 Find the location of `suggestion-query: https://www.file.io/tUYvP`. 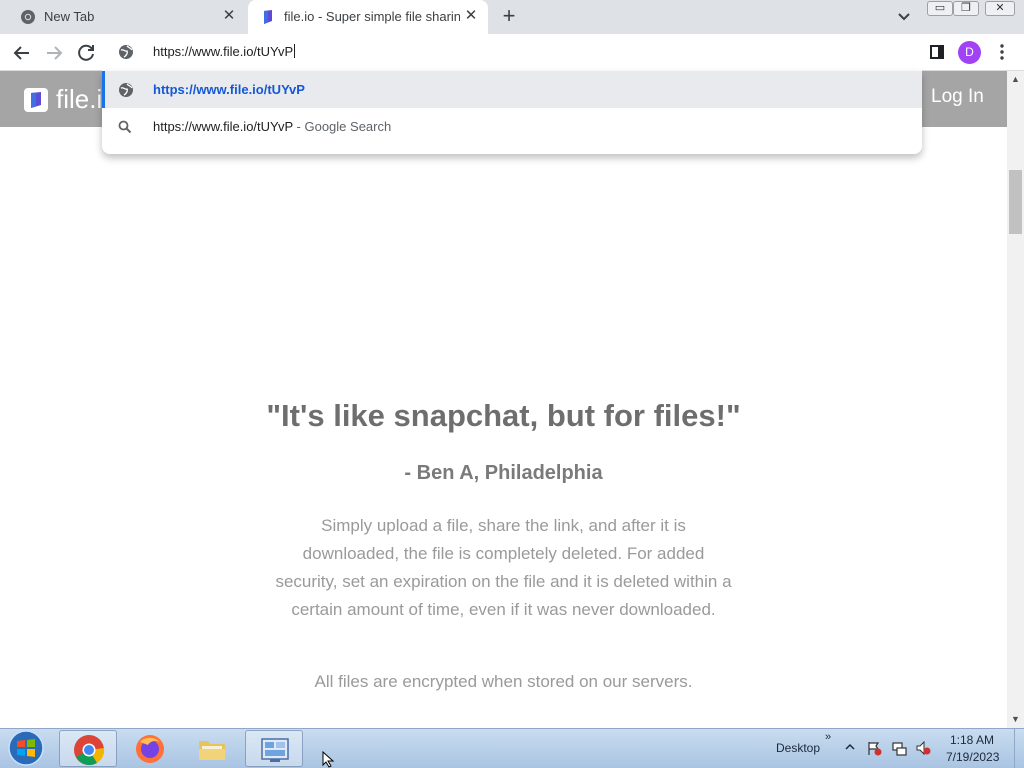

suggestion-query: https://www.file.io/tUYvP is located at coordinates (223, 126).